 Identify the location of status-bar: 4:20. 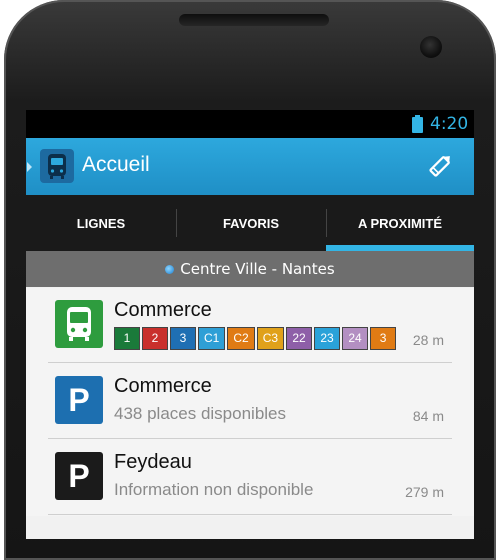
(250, 124).